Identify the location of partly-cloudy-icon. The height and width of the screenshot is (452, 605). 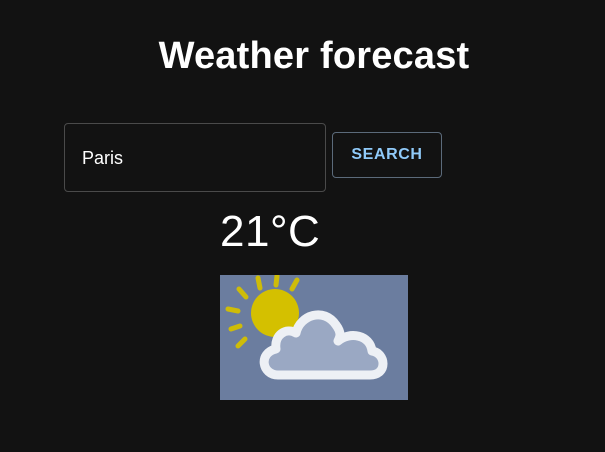
(314, 337).